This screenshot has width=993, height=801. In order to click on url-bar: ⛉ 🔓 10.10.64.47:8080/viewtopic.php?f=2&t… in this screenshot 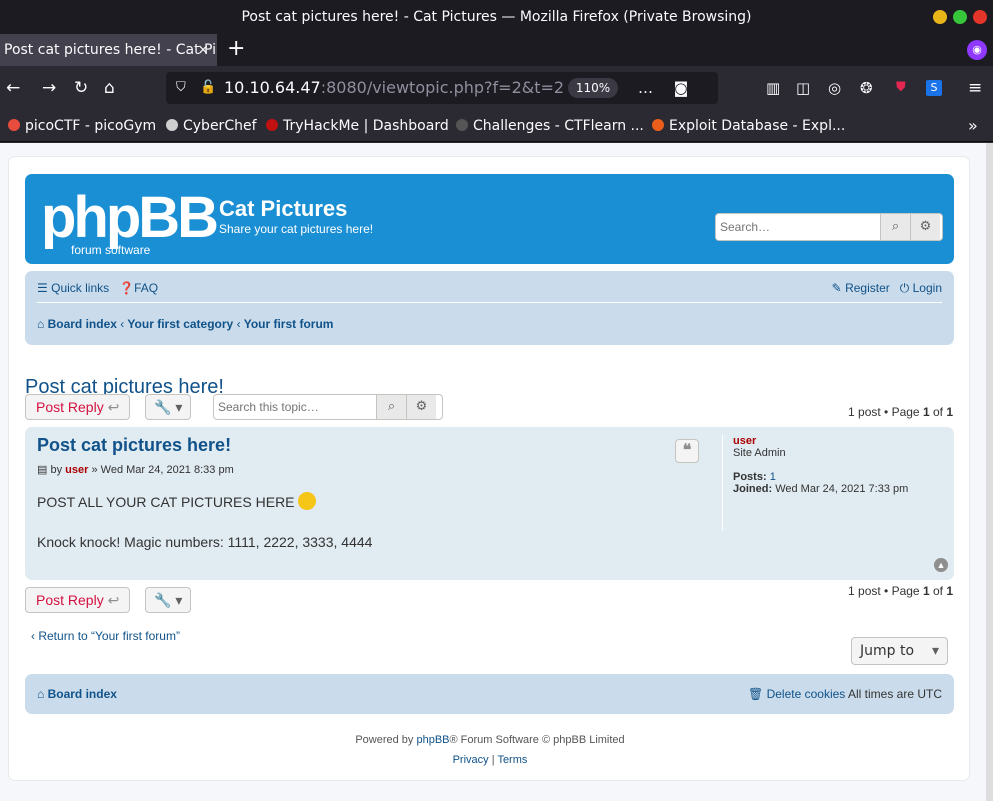, I will do `click(442, 100)`.